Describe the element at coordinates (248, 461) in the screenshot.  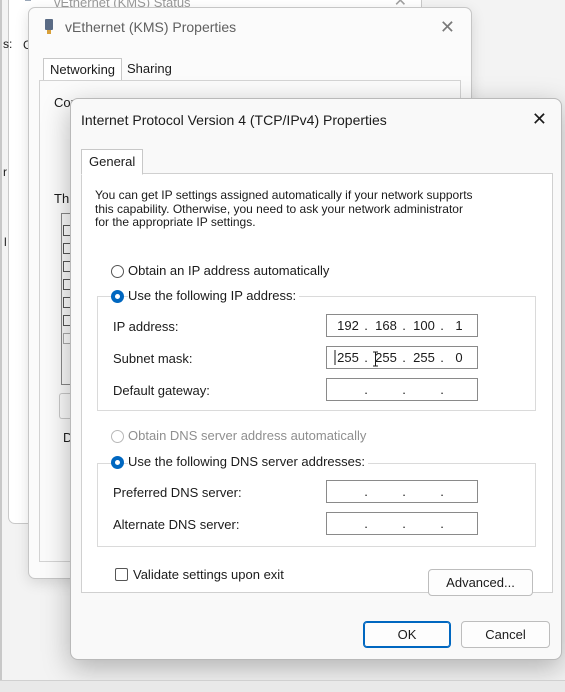
I see `use-following-dns-label: Use the following DNS server addresses:` at that location.